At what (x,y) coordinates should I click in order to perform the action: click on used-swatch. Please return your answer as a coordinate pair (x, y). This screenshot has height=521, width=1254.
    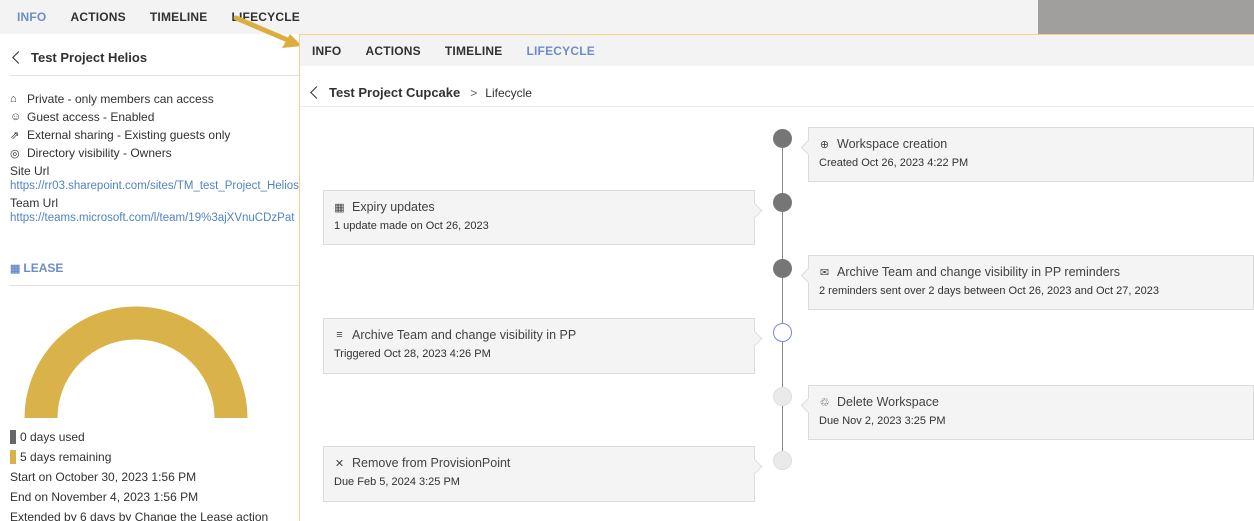
    Looking at the image, I should click on (13, 437).